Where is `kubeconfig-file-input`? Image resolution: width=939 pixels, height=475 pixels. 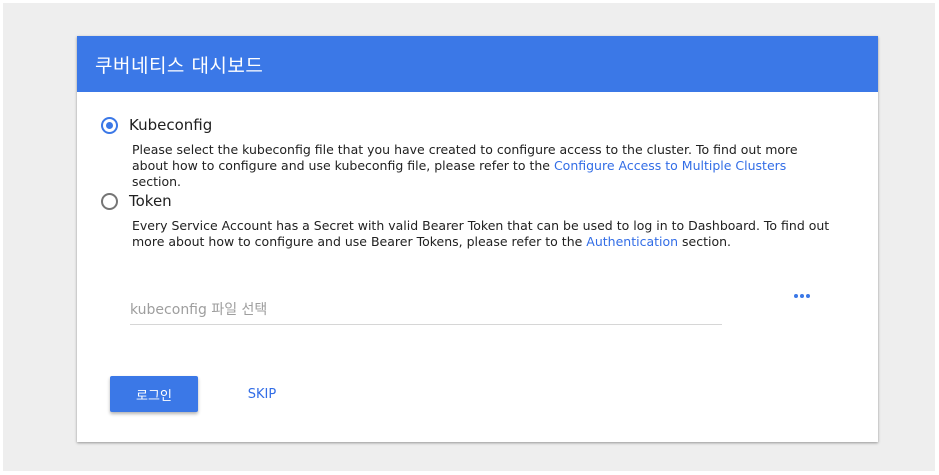
kubeconfig-file-input is located at coordinates (426, 310).